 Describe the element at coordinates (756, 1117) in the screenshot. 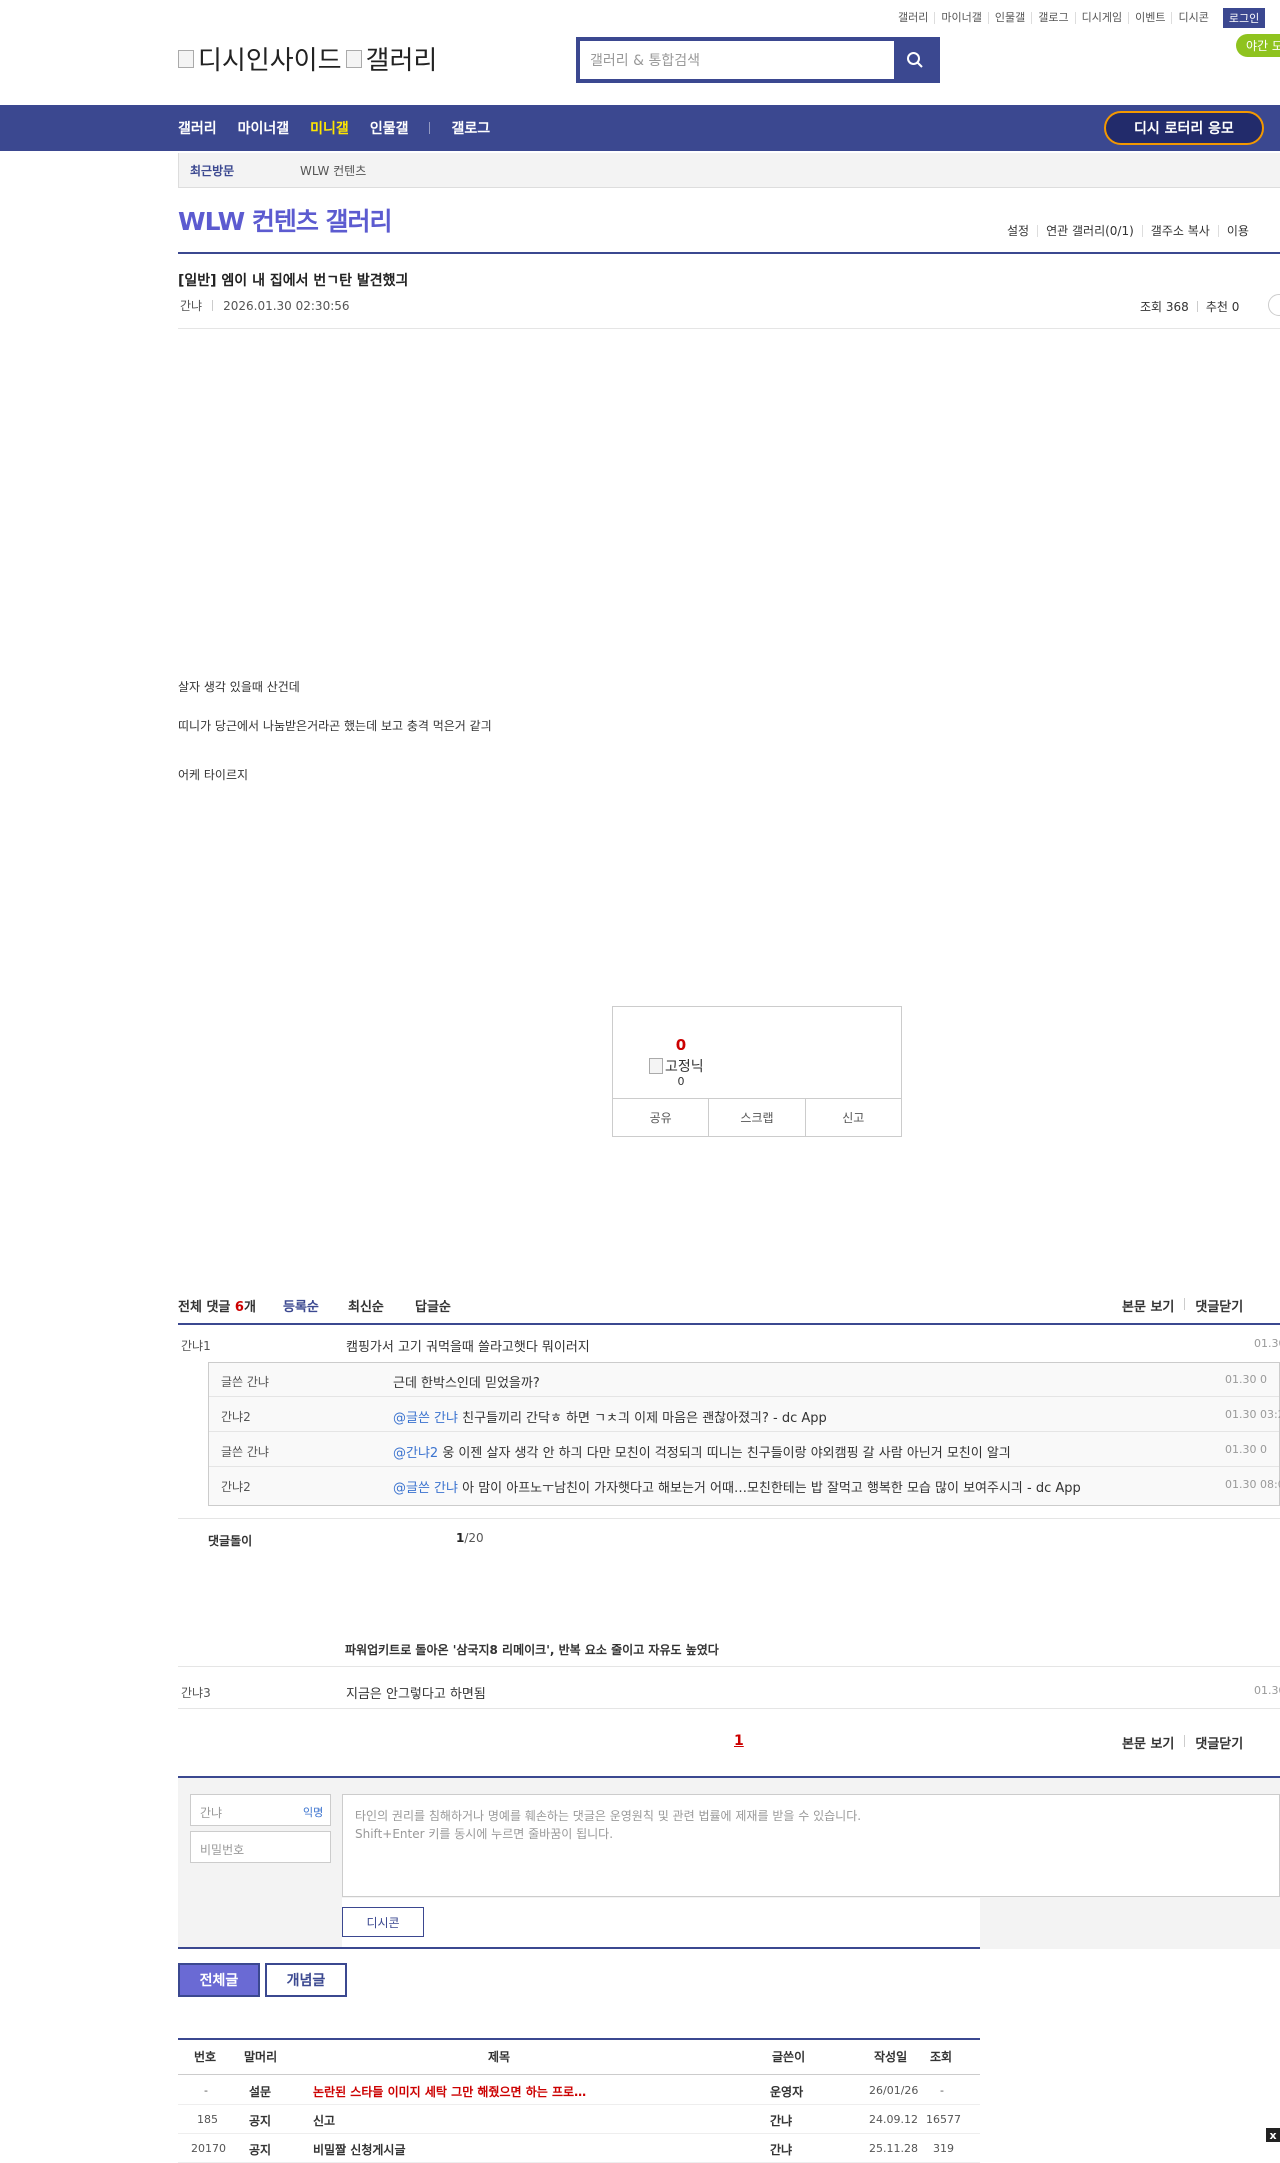

I see `scrap-button: 스크랩` at that location.